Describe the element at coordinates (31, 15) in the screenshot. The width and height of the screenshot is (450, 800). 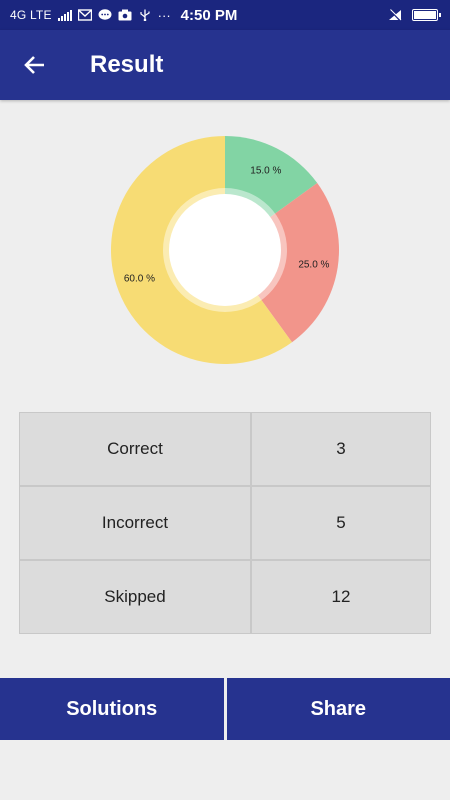
I see `network-type: 4G LTE` at that location.